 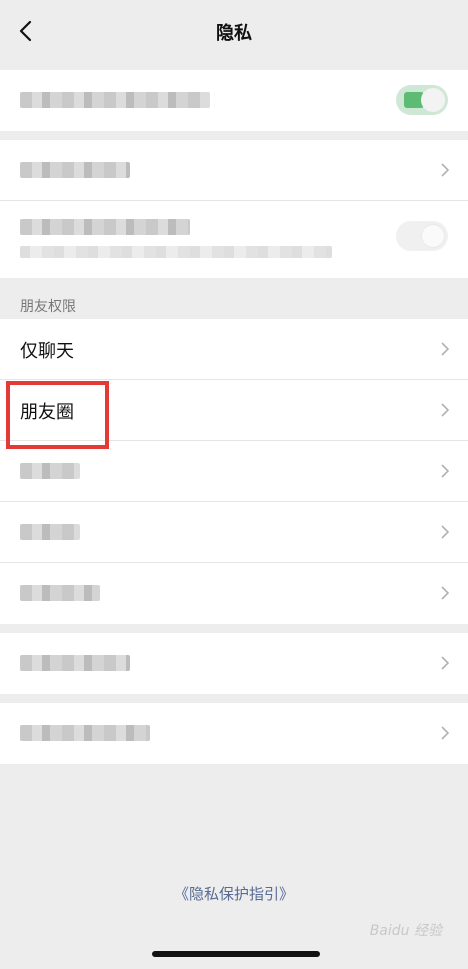 I want to click on row-label: 仅聊天, so click(x=47, y=351).